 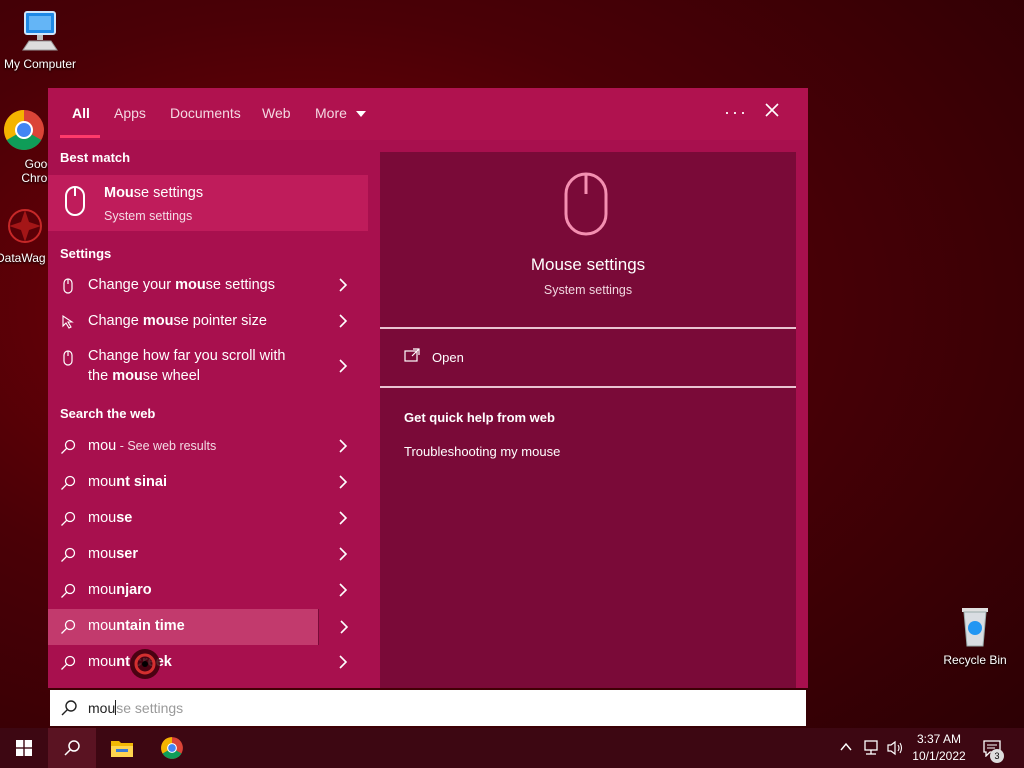 I want to click on web-result-label: mounjaro, so click(x=120, y=590).